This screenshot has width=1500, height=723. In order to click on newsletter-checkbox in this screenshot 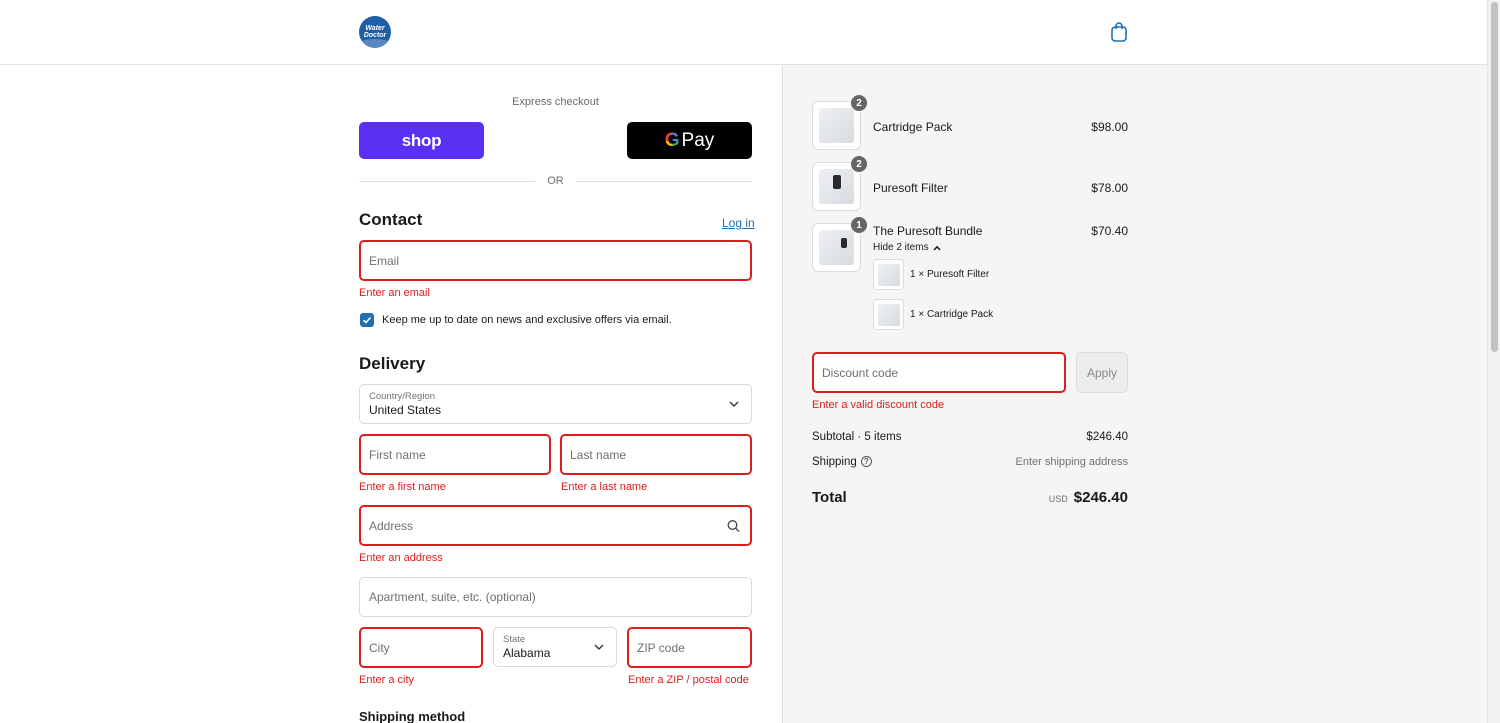, I will do `click(367, 320)`.